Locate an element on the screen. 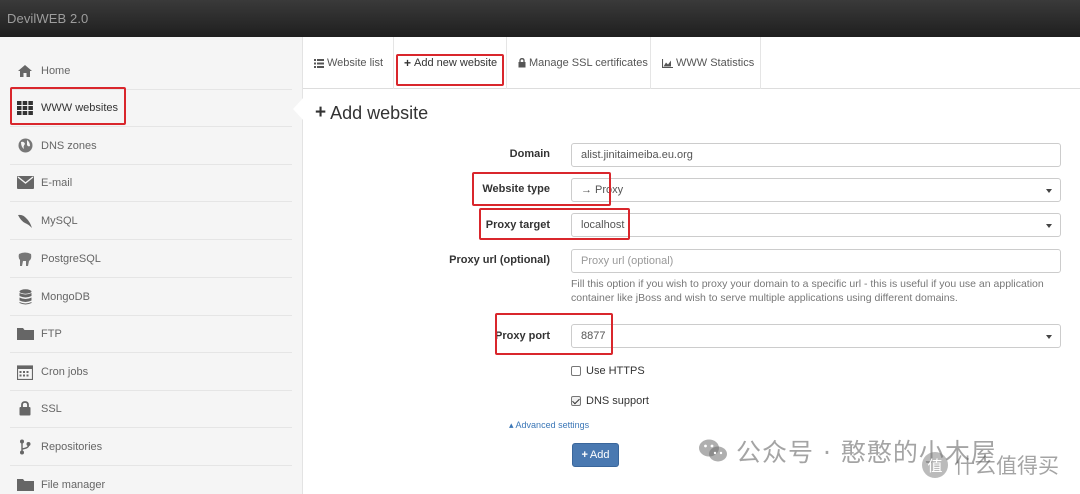  wechat-icon is located at coordinates (713, 451).